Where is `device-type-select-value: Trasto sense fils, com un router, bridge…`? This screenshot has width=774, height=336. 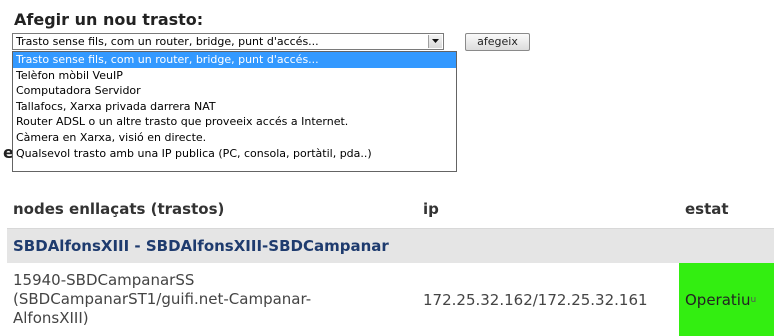
device-type-select-value: Trasto sense fils, com un router, bridge… is located at coordinates (167, 41).